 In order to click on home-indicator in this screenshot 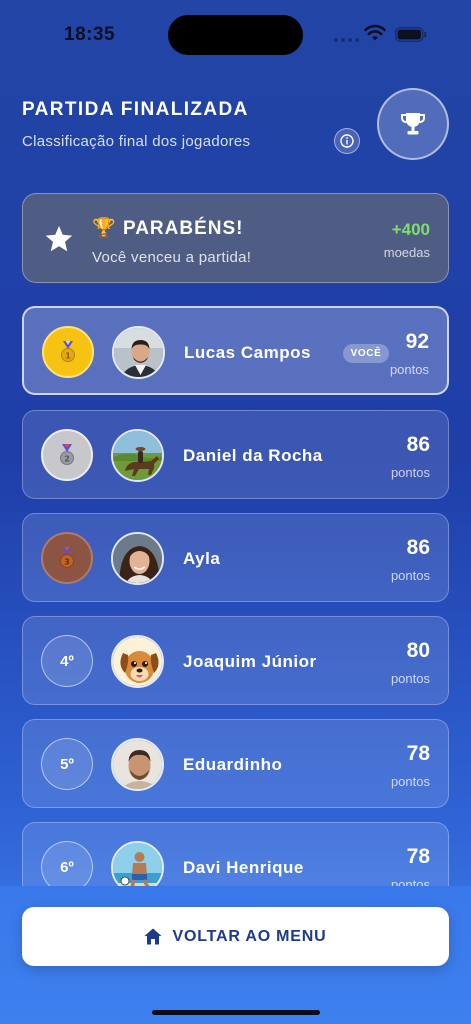, I will do `click(236, 1012)`.